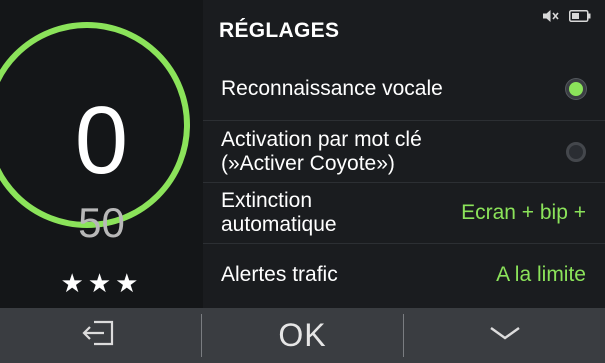 The image size is (605, 363). I want to click on exit-icon, so click(100, 335).